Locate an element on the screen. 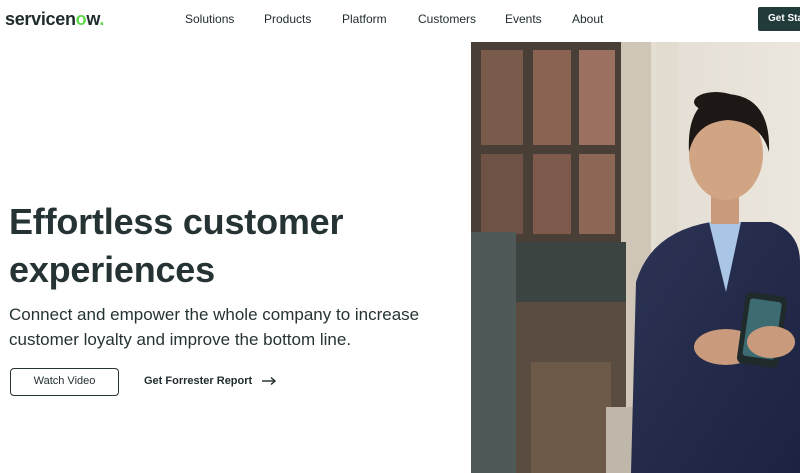 This screenshot has height=473, width=800. nav-item-solutions: Solutions is located at coordinates (209, 19).